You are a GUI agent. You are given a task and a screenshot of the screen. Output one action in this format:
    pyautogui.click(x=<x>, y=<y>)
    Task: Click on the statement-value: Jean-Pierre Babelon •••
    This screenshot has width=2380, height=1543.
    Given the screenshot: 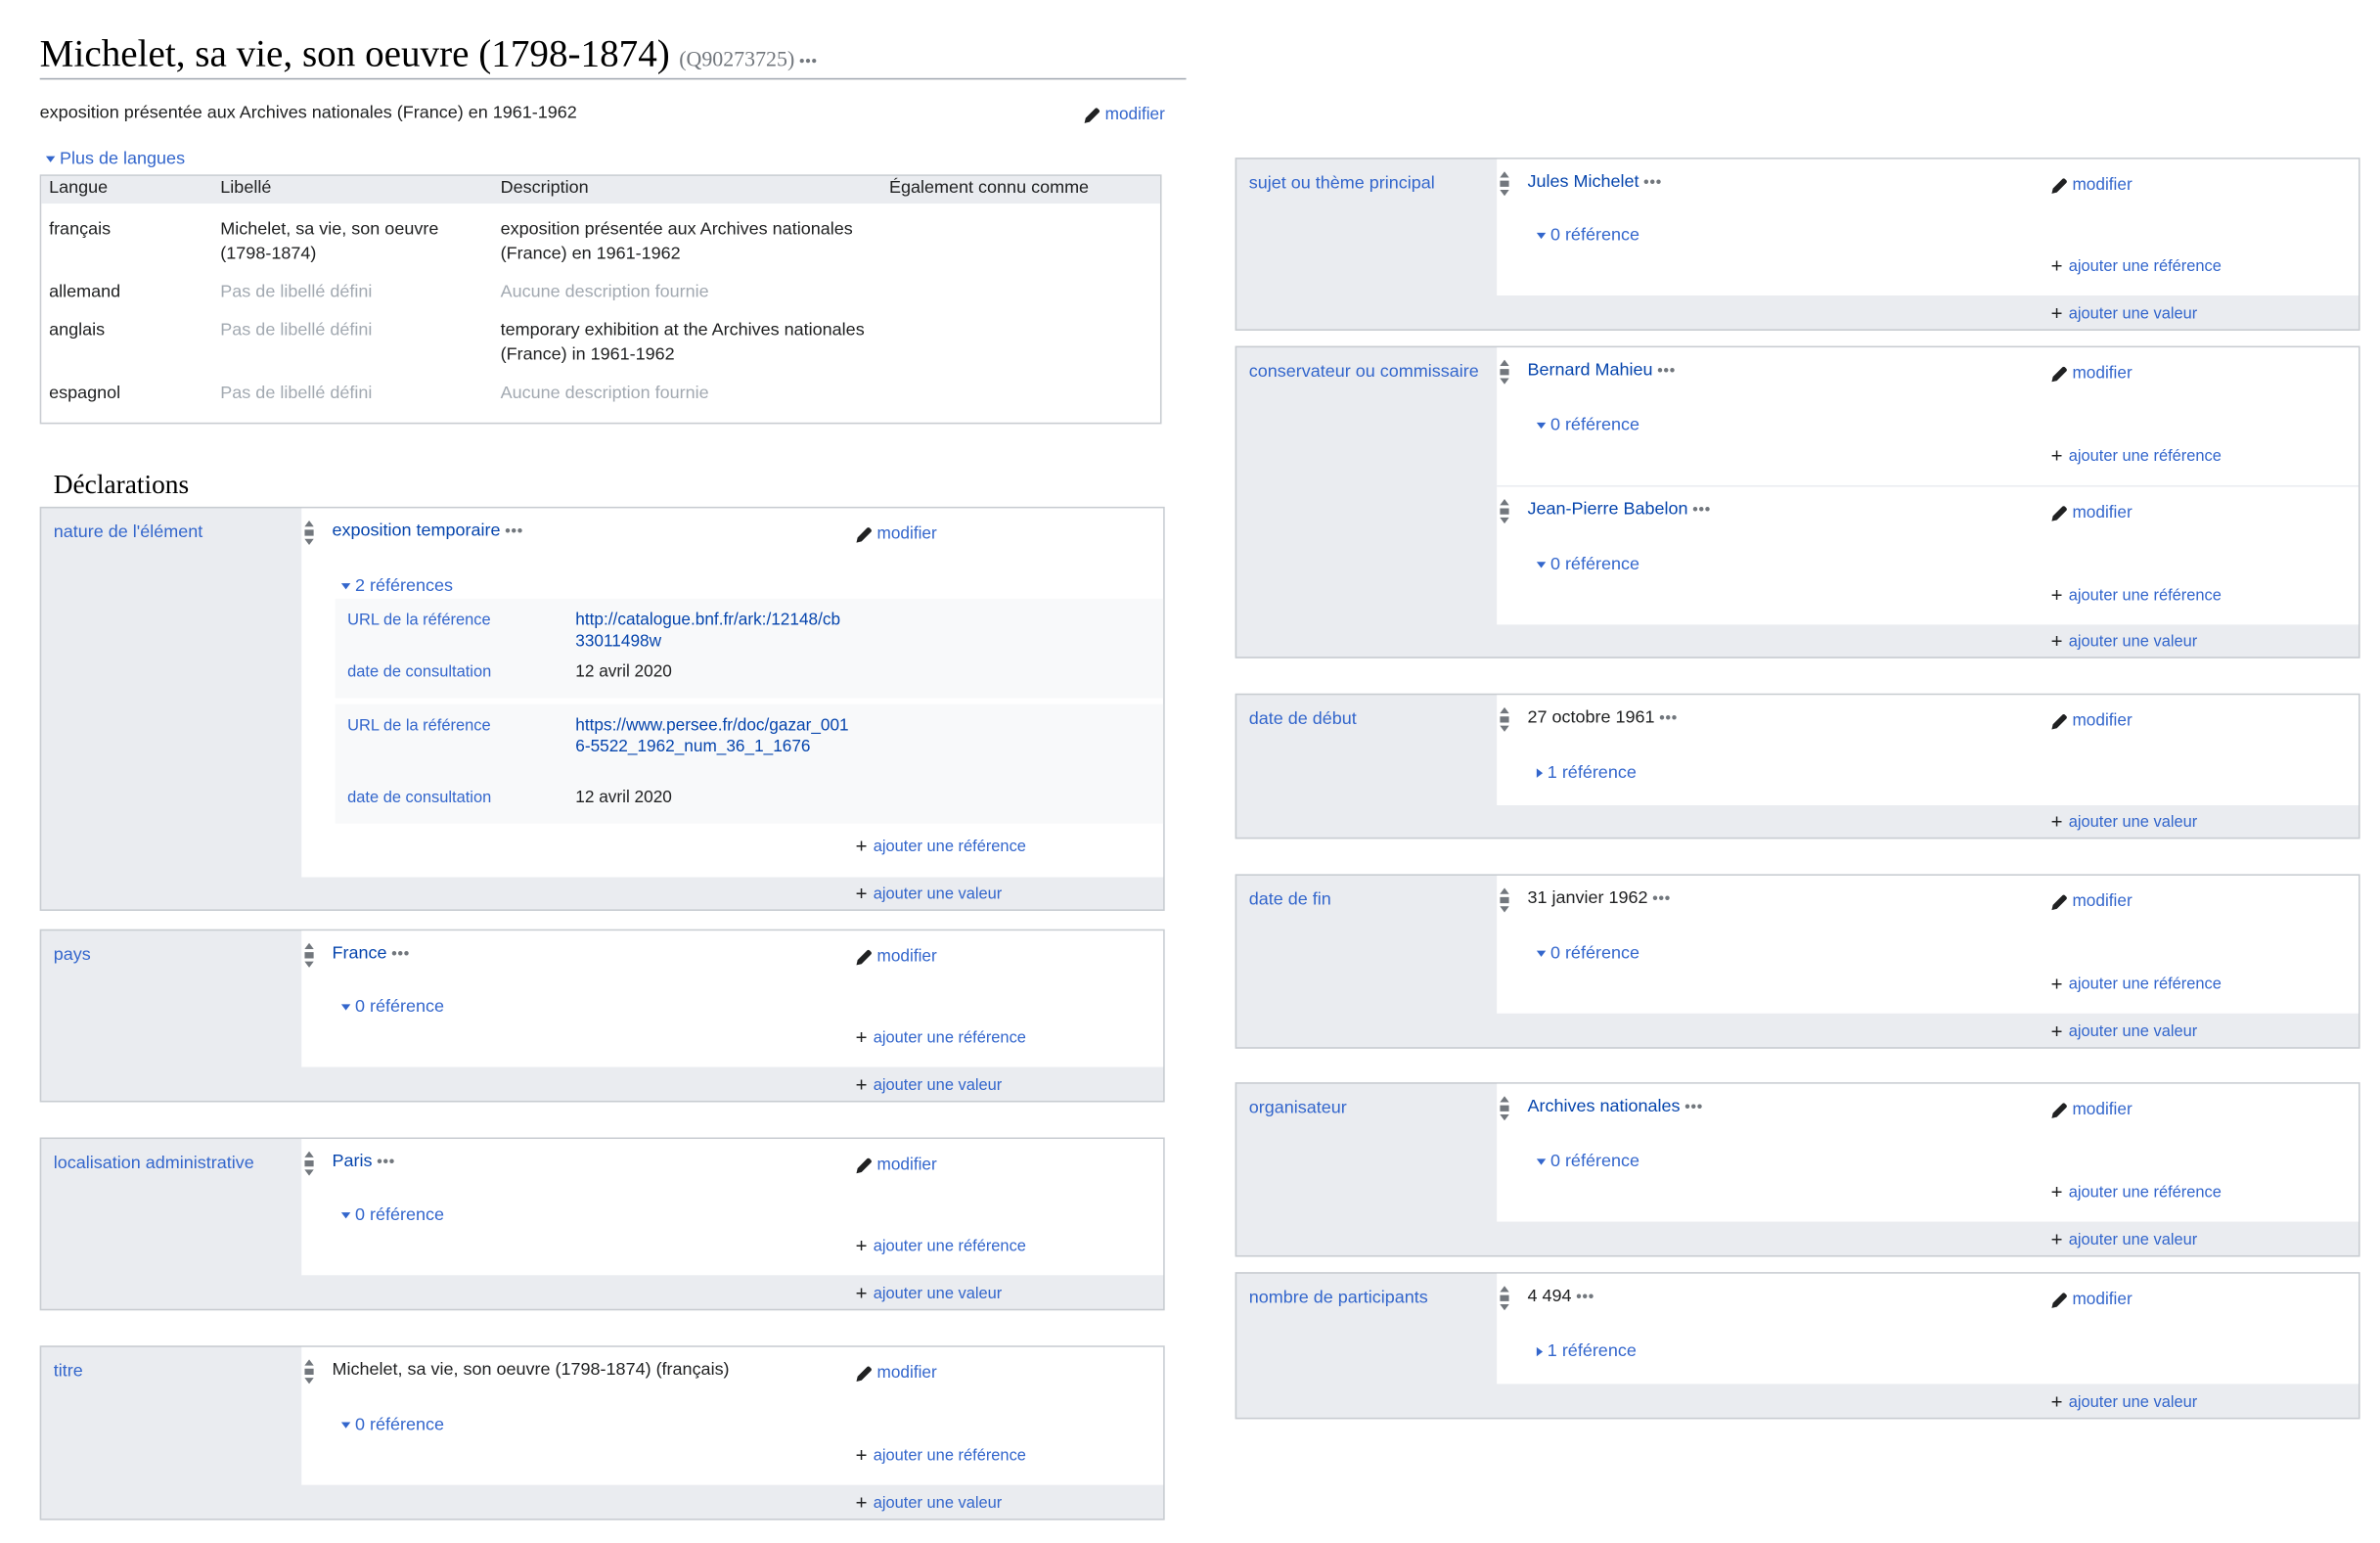 What is the action you would take?
    pyautogui.click(x=1619, y=510)
    